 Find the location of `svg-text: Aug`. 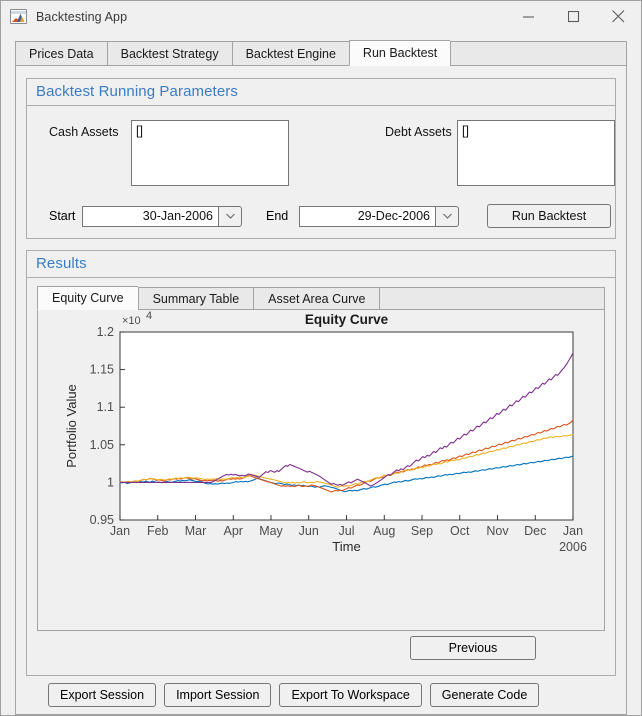

svg-text: Aug is located at coordinates (384, 531).